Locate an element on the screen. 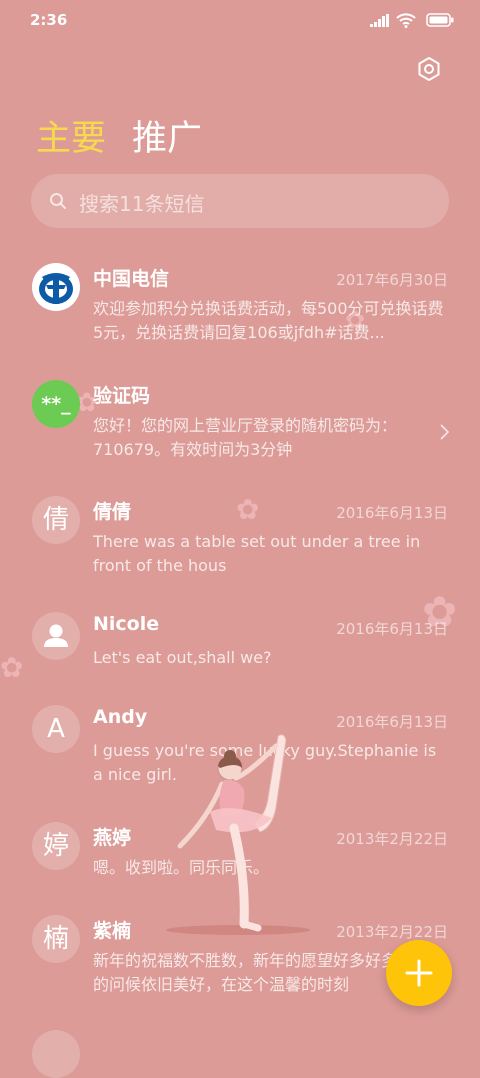 This screenshot has height=1078, width=480. ballerina-illustration is located at coordinates (238, 834).